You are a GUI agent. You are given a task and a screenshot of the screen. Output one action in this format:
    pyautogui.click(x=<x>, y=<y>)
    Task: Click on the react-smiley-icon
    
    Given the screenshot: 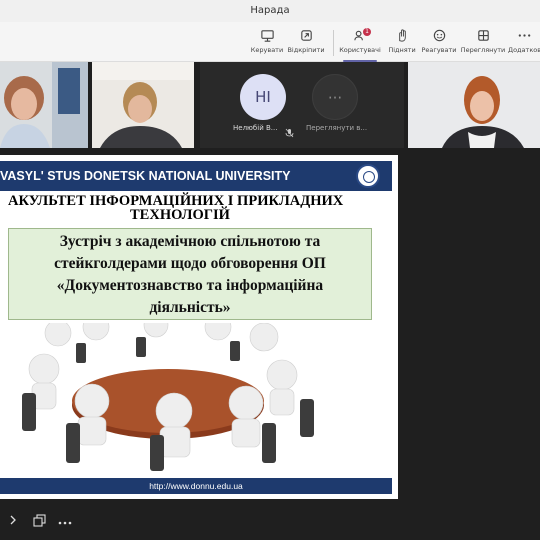 What is the action you would take?
    pyautogui.click(x=439, y=37)
    